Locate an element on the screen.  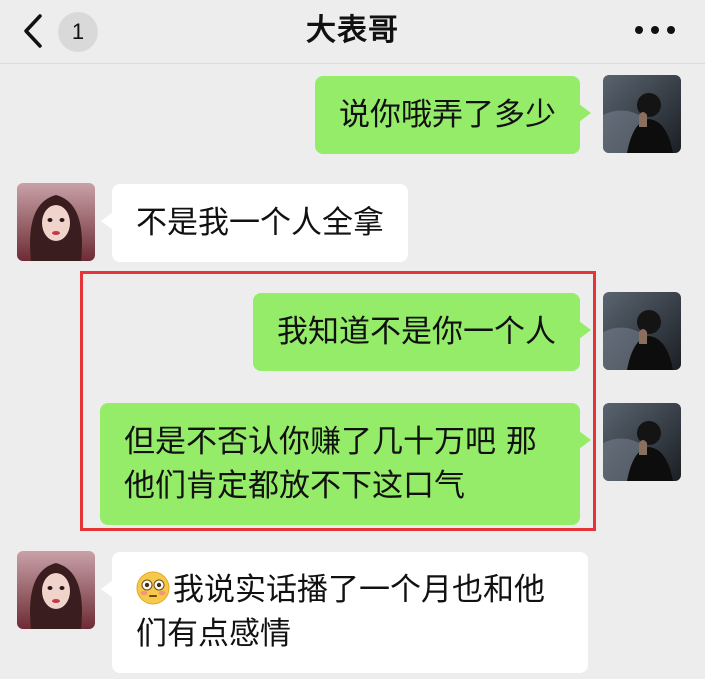
back-chevron-icon is located at coordinates (33, 31).